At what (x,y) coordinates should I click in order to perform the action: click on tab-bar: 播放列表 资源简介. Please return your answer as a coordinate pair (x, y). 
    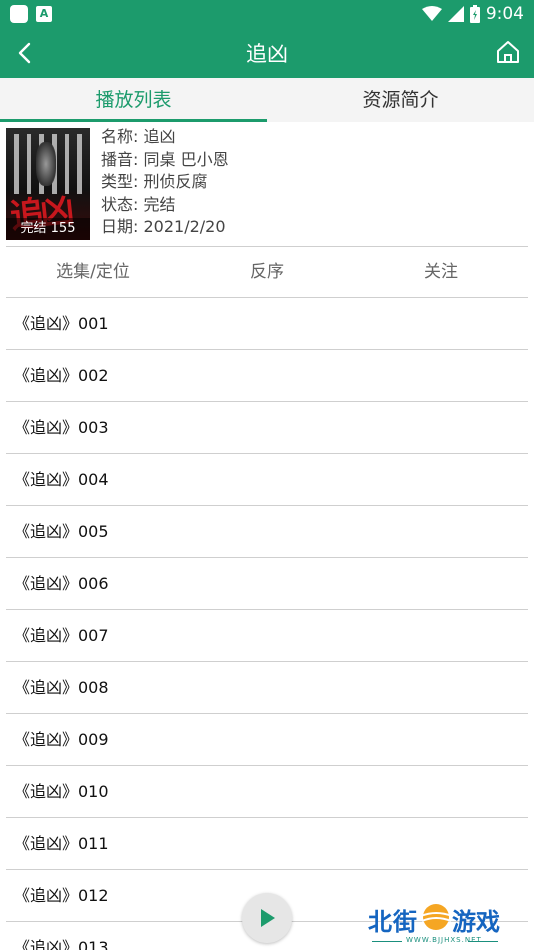
    Looking at the image, I should click on (267, 100).